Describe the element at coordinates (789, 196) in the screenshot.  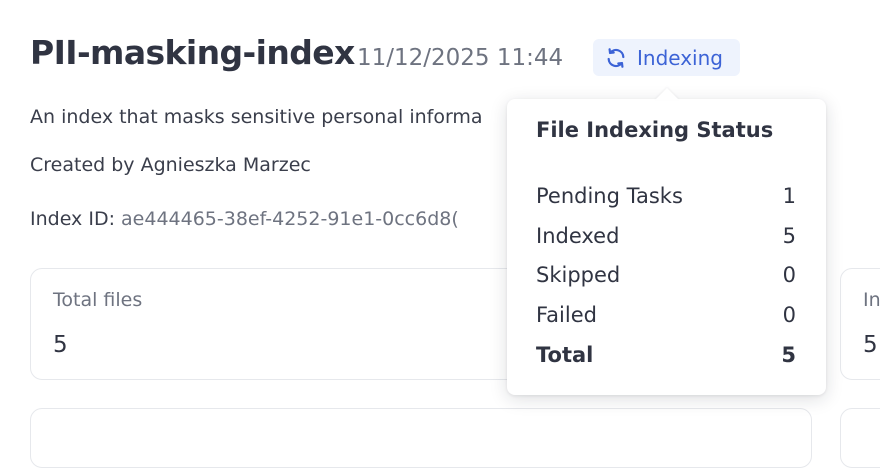
I see `stat-value: 1` at that location.